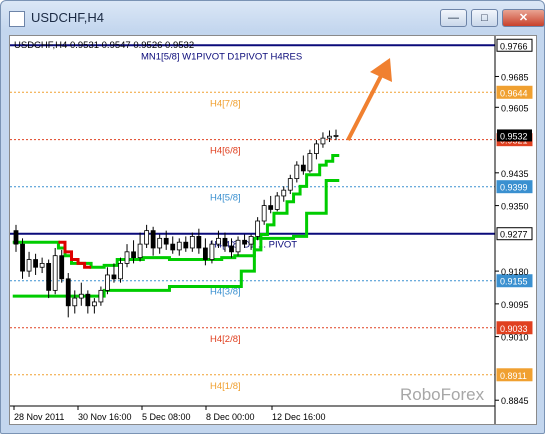  I want to click on trend-arrow, so click(369, 99).